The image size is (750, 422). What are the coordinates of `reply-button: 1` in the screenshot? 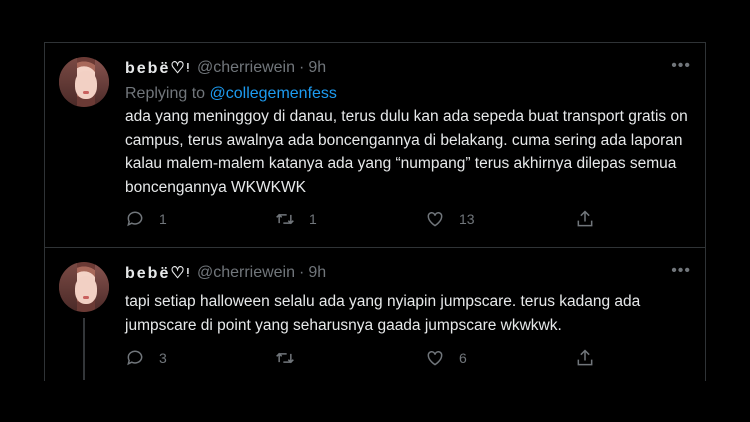 It's located at (146, 219).